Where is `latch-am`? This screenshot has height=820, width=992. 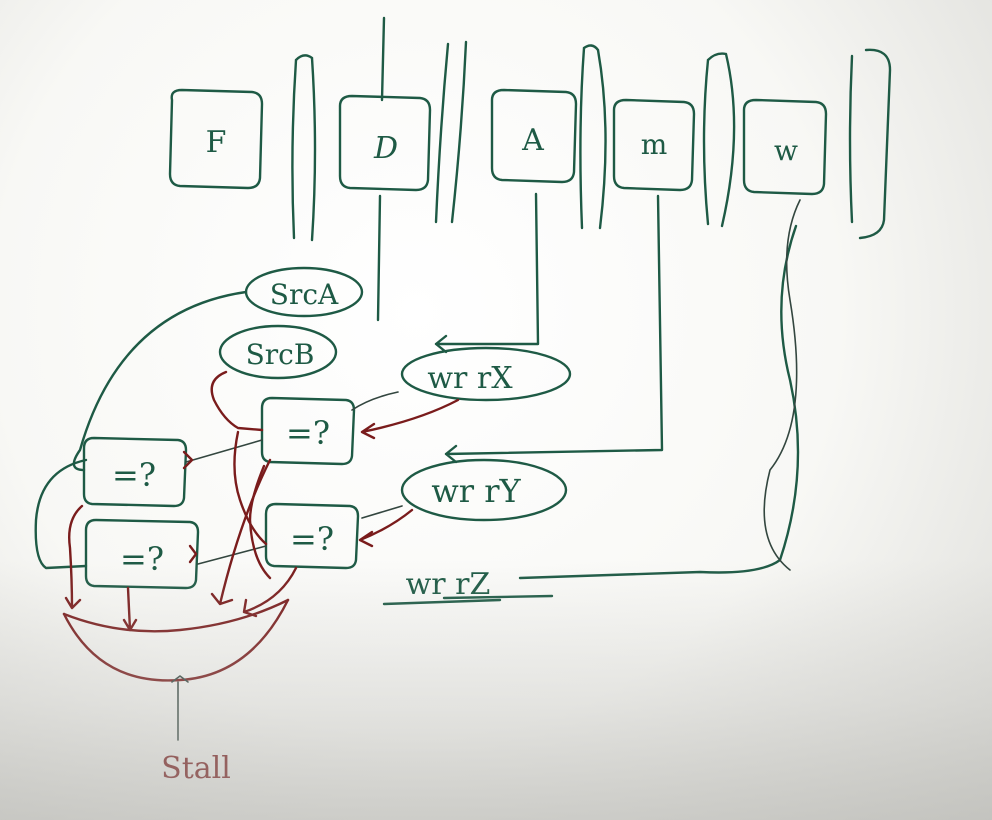 latch-am is located at coordinates (593, 137).